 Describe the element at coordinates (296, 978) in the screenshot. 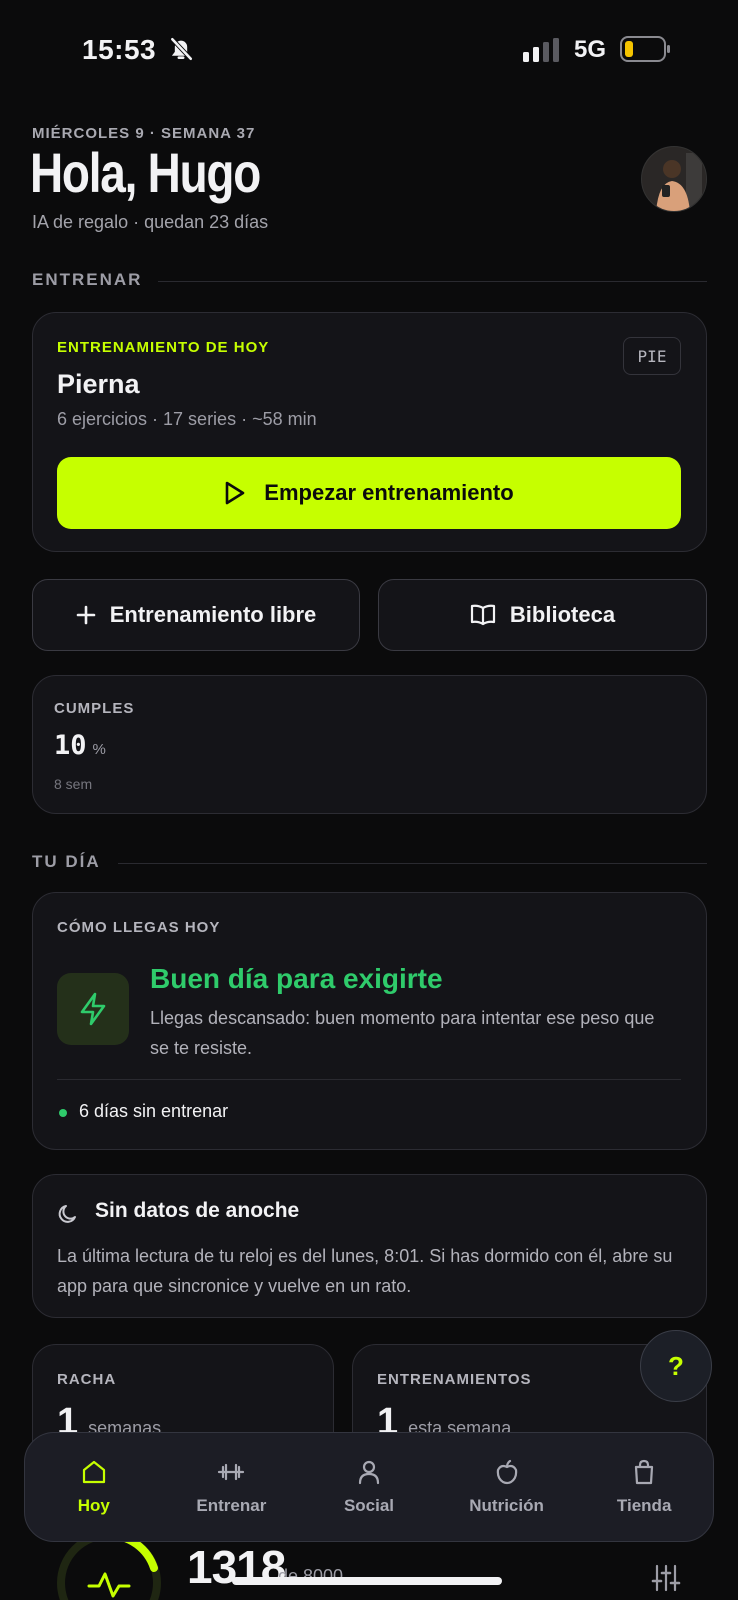

I see `readiness-headline: Buen día para exigirte` at that location.